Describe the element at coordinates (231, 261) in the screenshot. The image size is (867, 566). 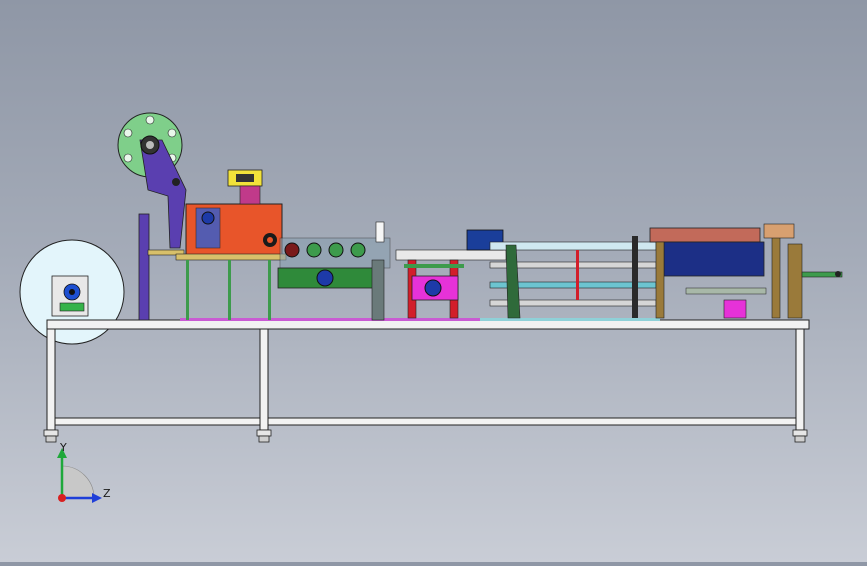
I see `orange-processing-unit` at that location.